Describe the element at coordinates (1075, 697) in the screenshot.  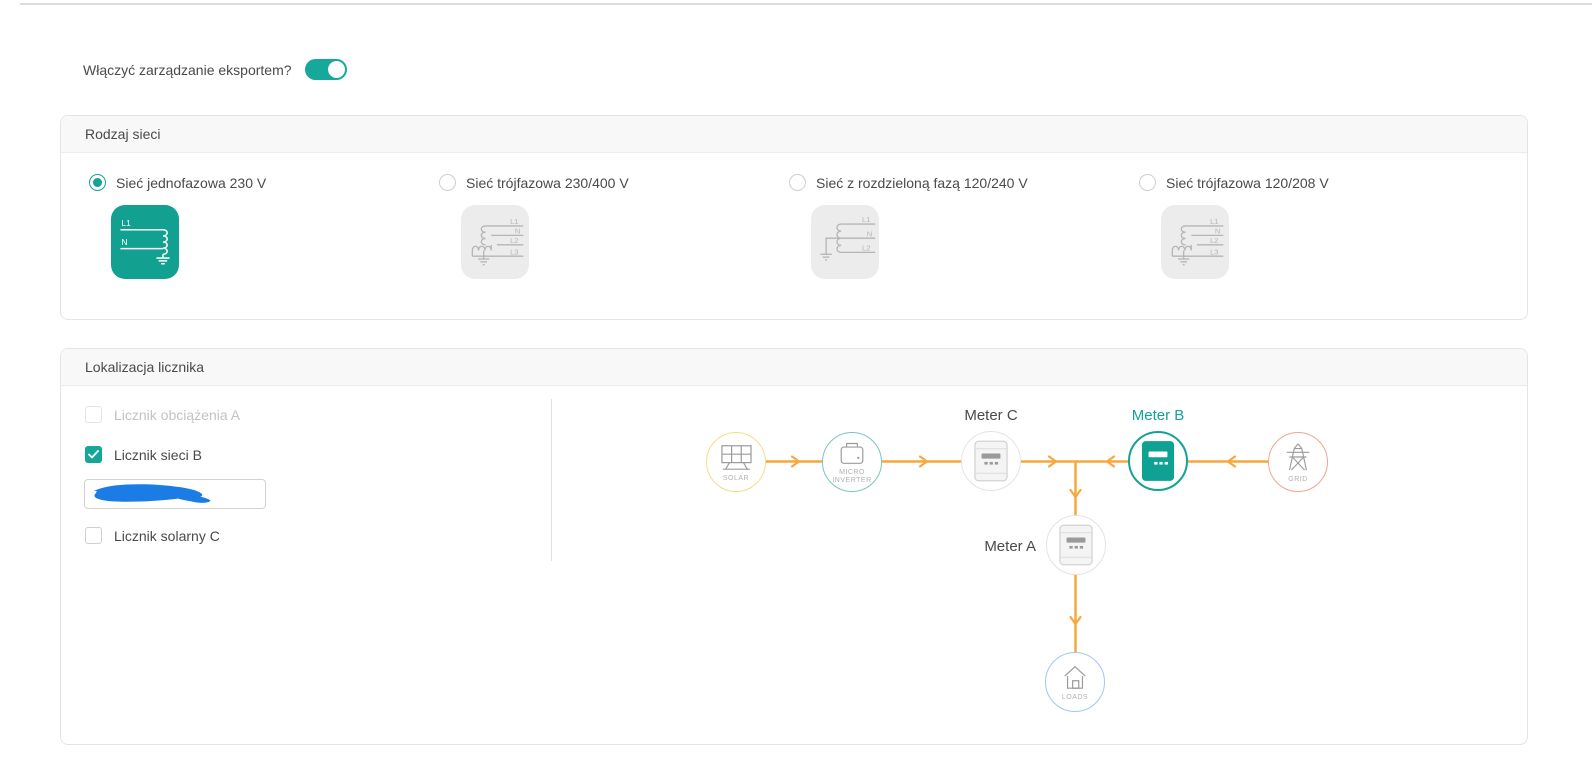
I see `node-inner-label: LOADS` at that location.